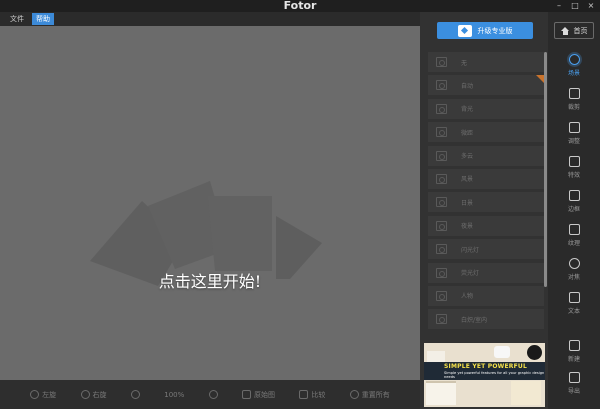 The height and width of the screenshot is (409, 600). Describe the element at coordinates (264, 394) in the screenshot. I see `original-image-label: 原始图` at that location.